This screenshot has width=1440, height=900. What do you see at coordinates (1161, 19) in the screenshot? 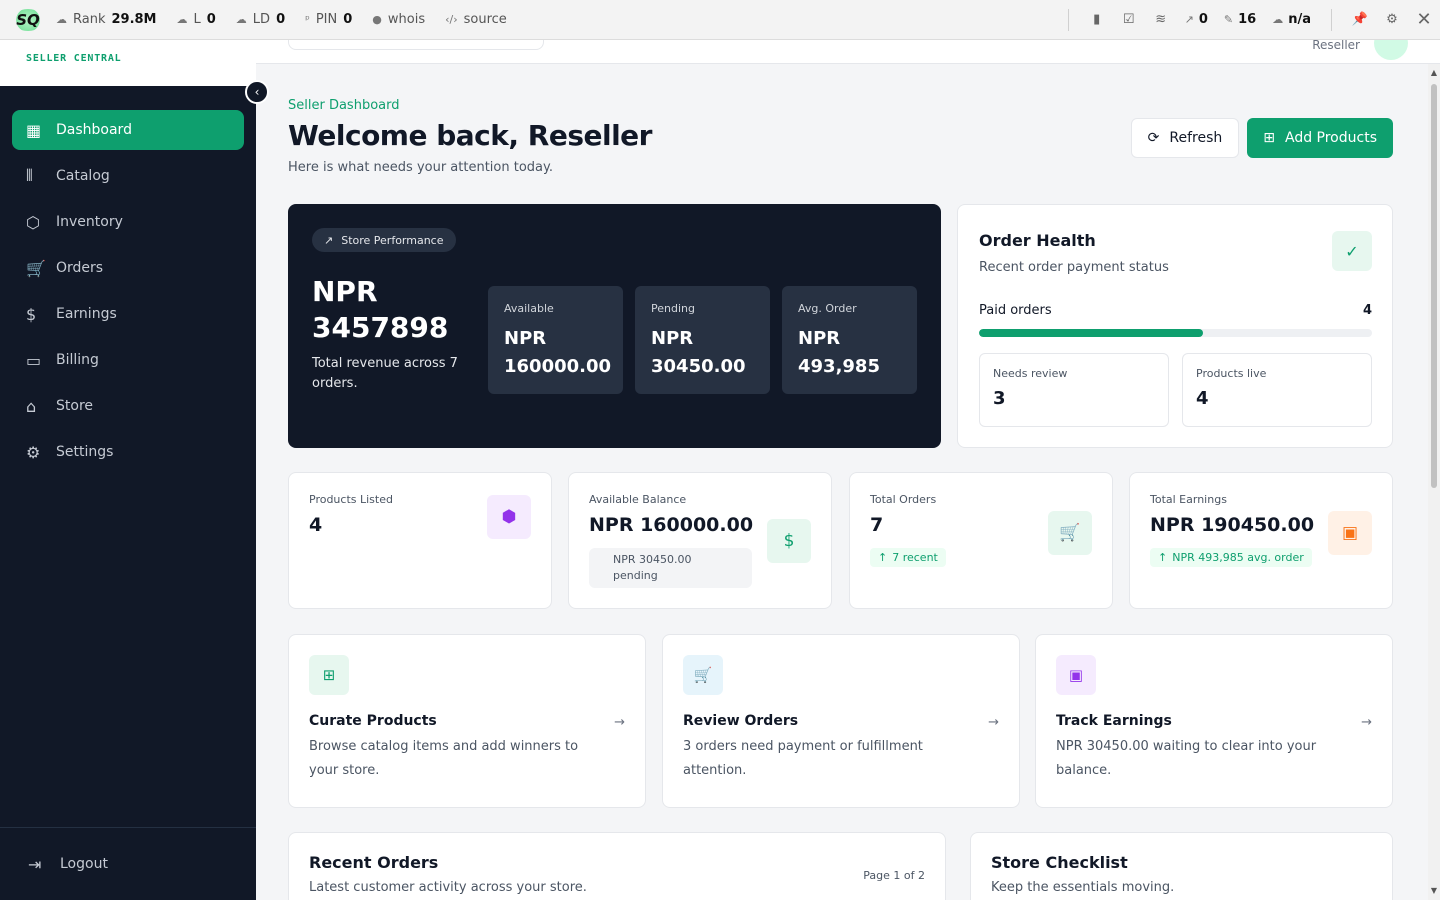
I see `layers-icon: ≋` at bounding box center [1161, 19].